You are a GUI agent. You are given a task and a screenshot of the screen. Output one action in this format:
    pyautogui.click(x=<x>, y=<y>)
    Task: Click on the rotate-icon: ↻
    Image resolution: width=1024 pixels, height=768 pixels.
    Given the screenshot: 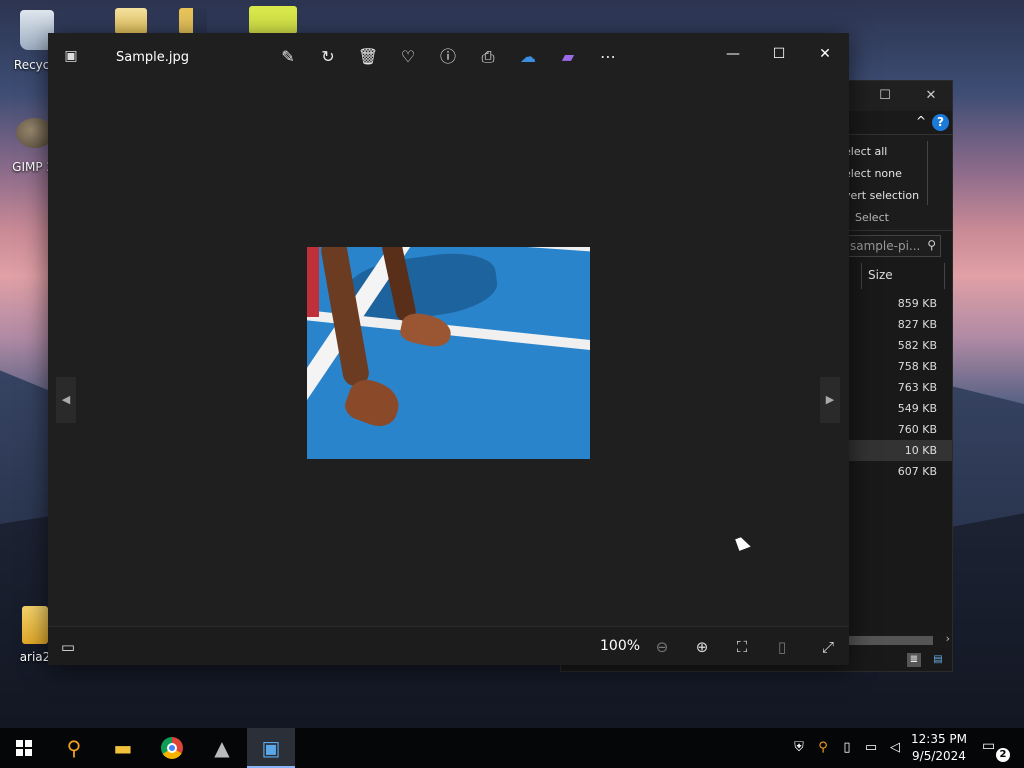 What is the action you would take?
    pyautogui.click(x=328, y=57)
    